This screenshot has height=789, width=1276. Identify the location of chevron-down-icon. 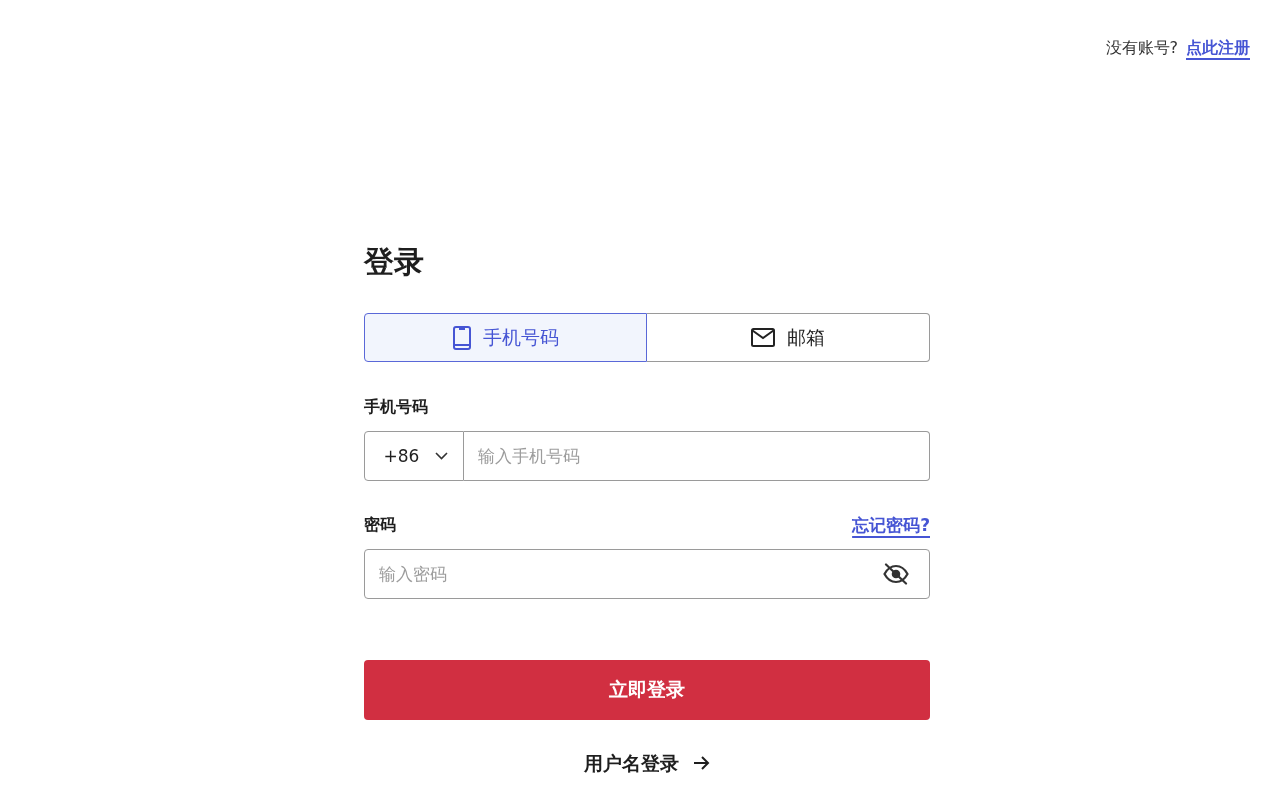
(442, 456).